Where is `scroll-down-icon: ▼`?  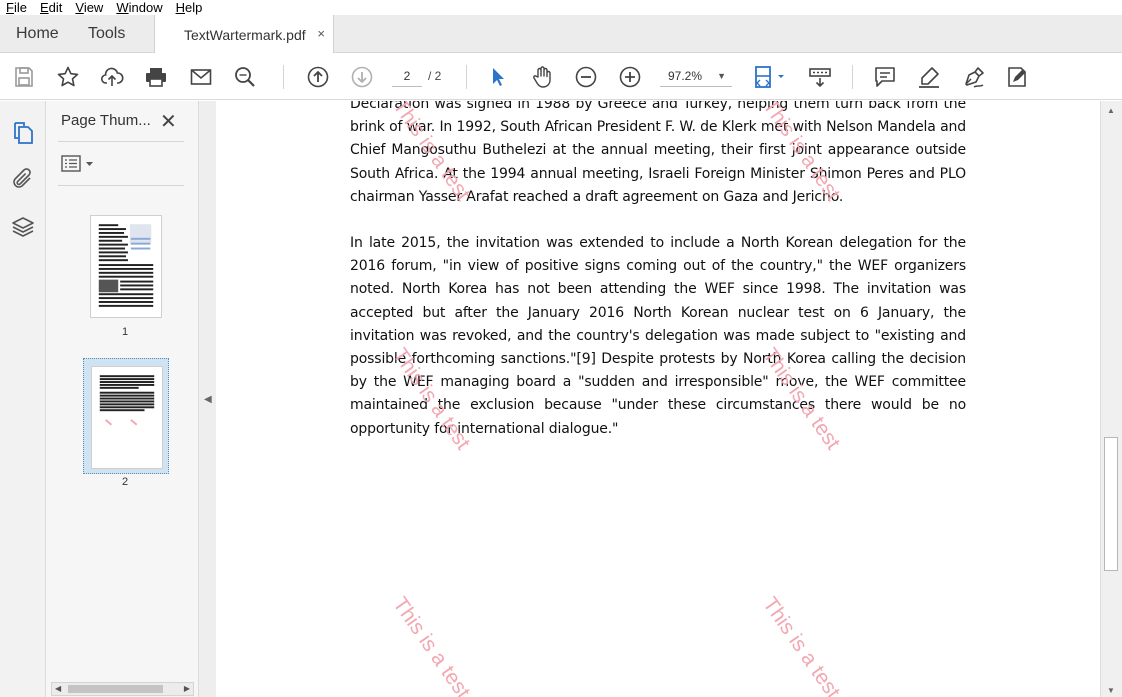 scroll-down-icon: ▼ is located at coordinates (1111, 690).